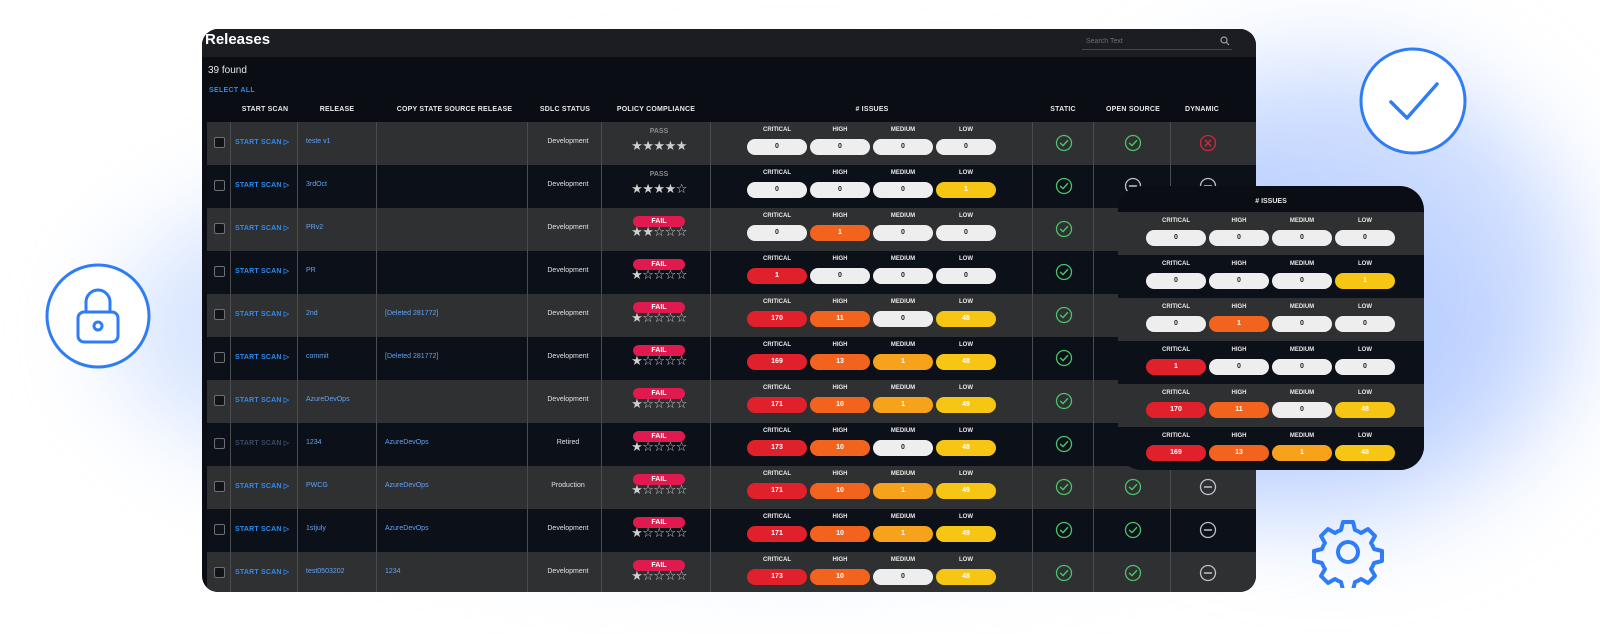 The width and height of the screenshot is (1600, 634). Describe the element at coordinates (318, 141) in the screenshot. I see `release-link: teste v1` at that location.